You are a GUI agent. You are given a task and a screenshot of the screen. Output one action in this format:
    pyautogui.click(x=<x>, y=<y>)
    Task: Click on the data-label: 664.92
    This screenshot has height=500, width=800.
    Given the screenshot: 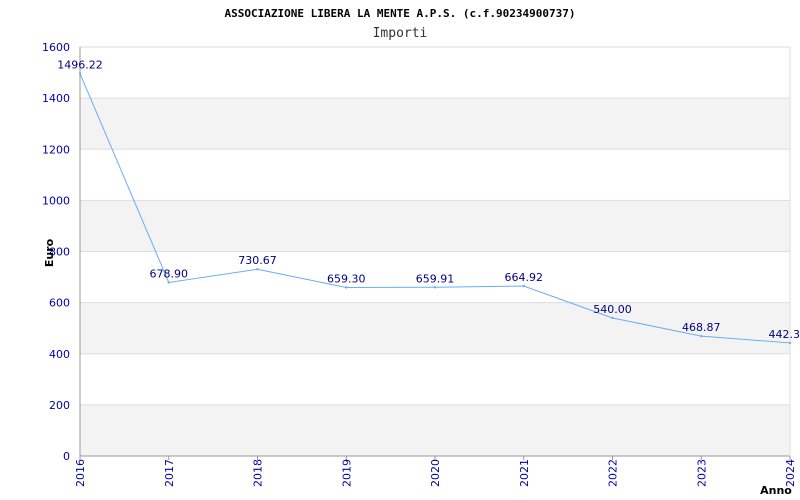 What is the action you would take?
    pyautogui.click(x=524, y=277)
    